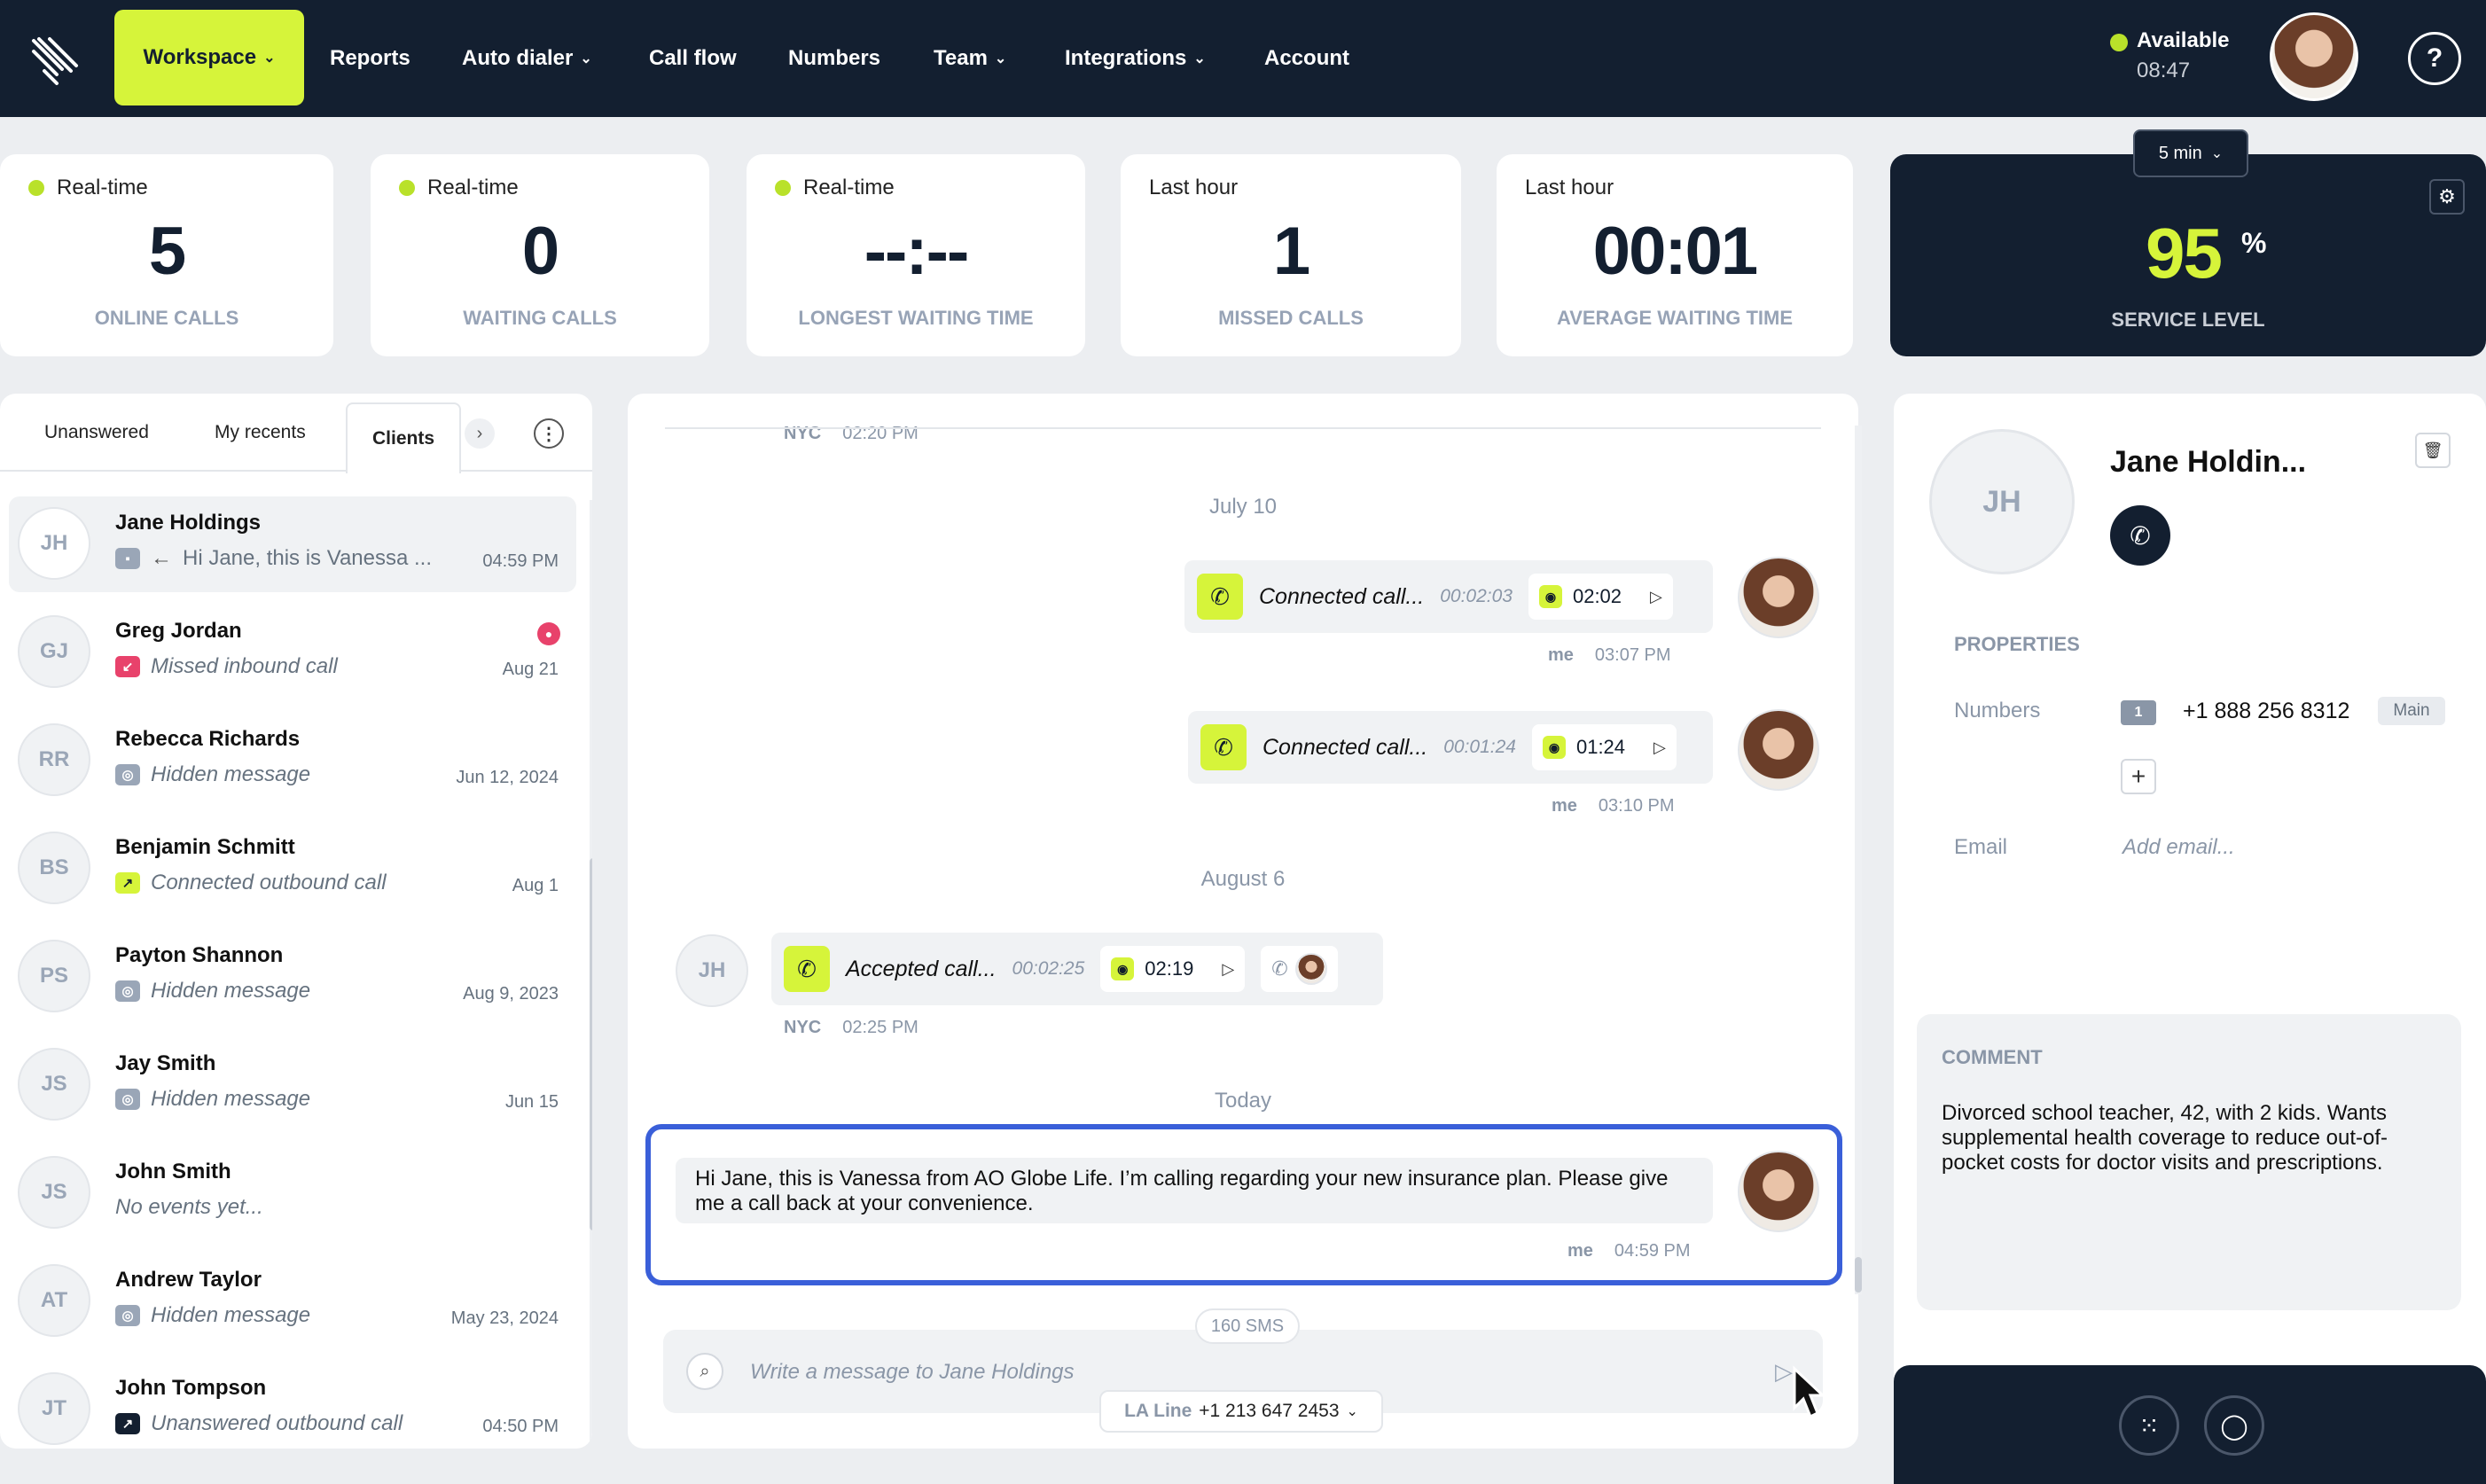 The height and width of the screenshot is (1484, 2486). I want to click on gear-icon: ⚙, so click(2447, 197).